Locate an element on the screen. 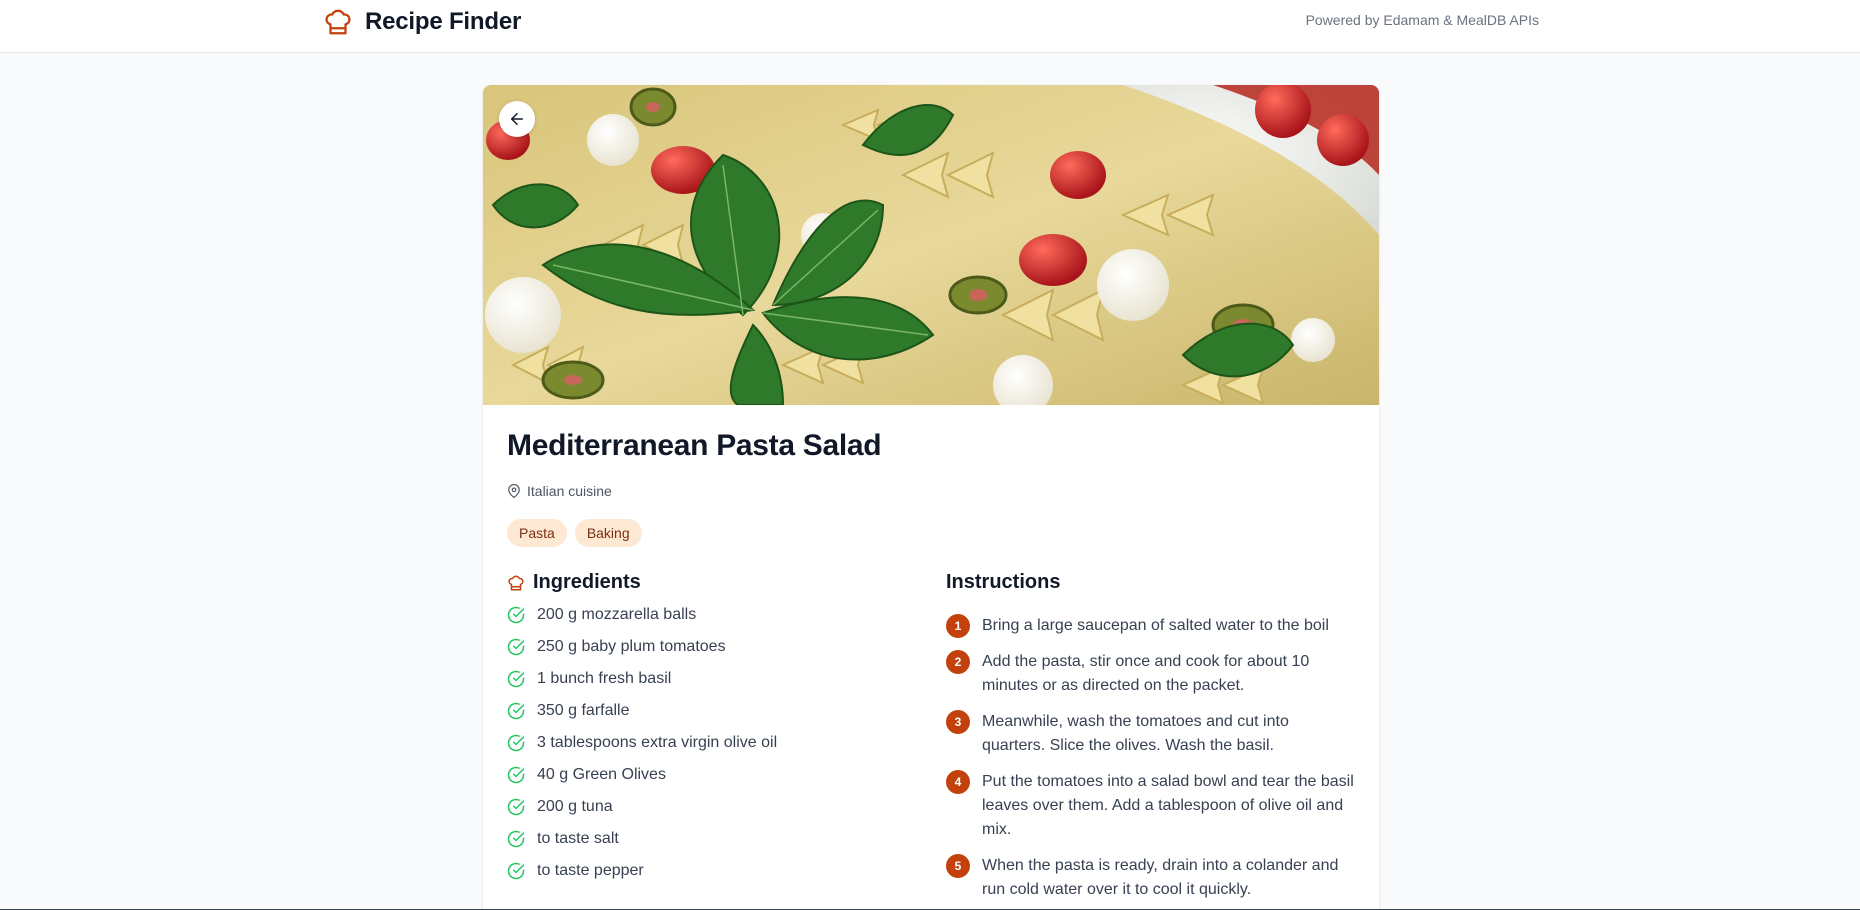 Image resolution: width=1860 pixels, height=910 pixels. ingredient-item: to taste salt is located at coordinates (642, 839).